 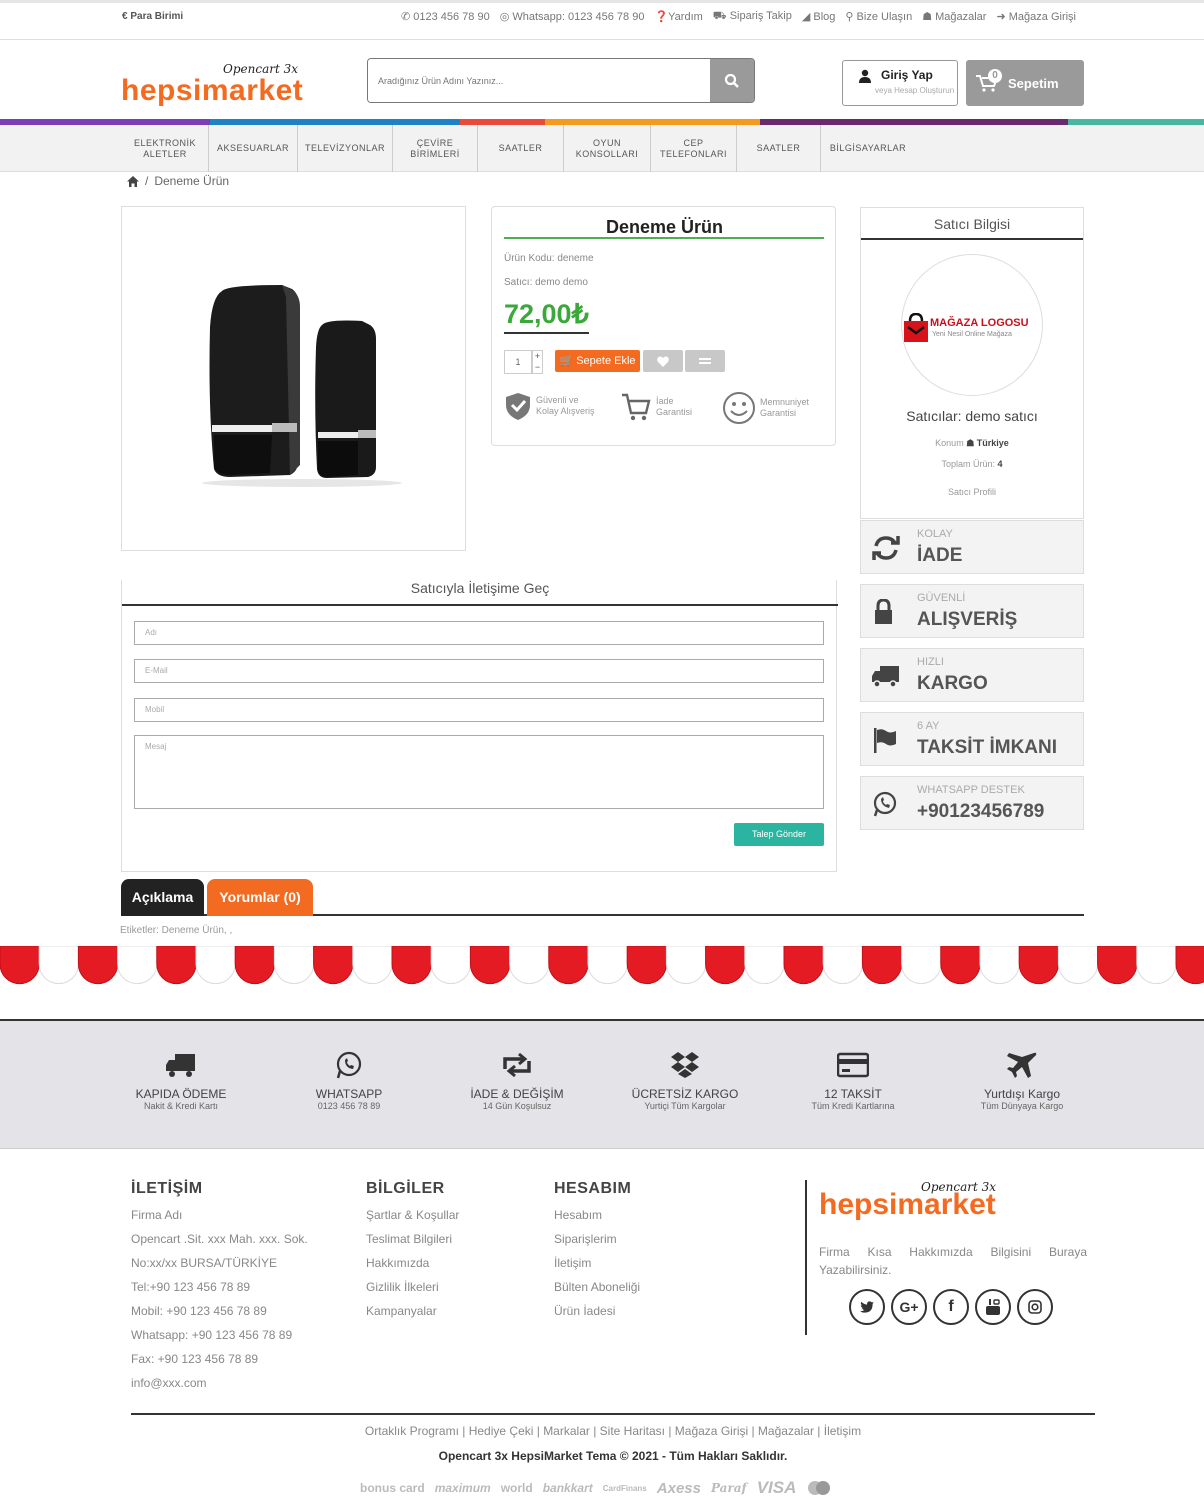 What do you see at coordinates (392, 1488) in the screenshot?
I see `payment-logo: bonus card` at bounding box center [392, 1488].